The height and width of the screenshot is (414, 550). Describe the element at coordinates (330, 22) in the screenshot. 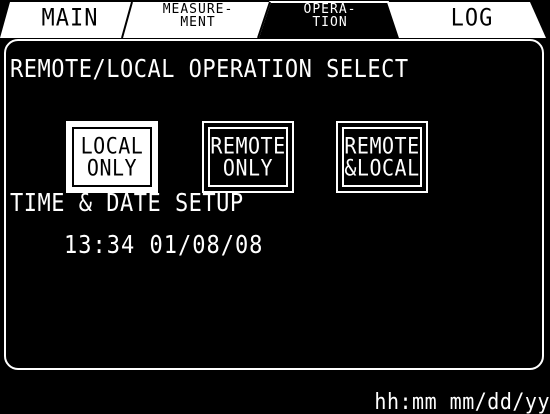

I see `tab-operation-line2: TION` at that location.